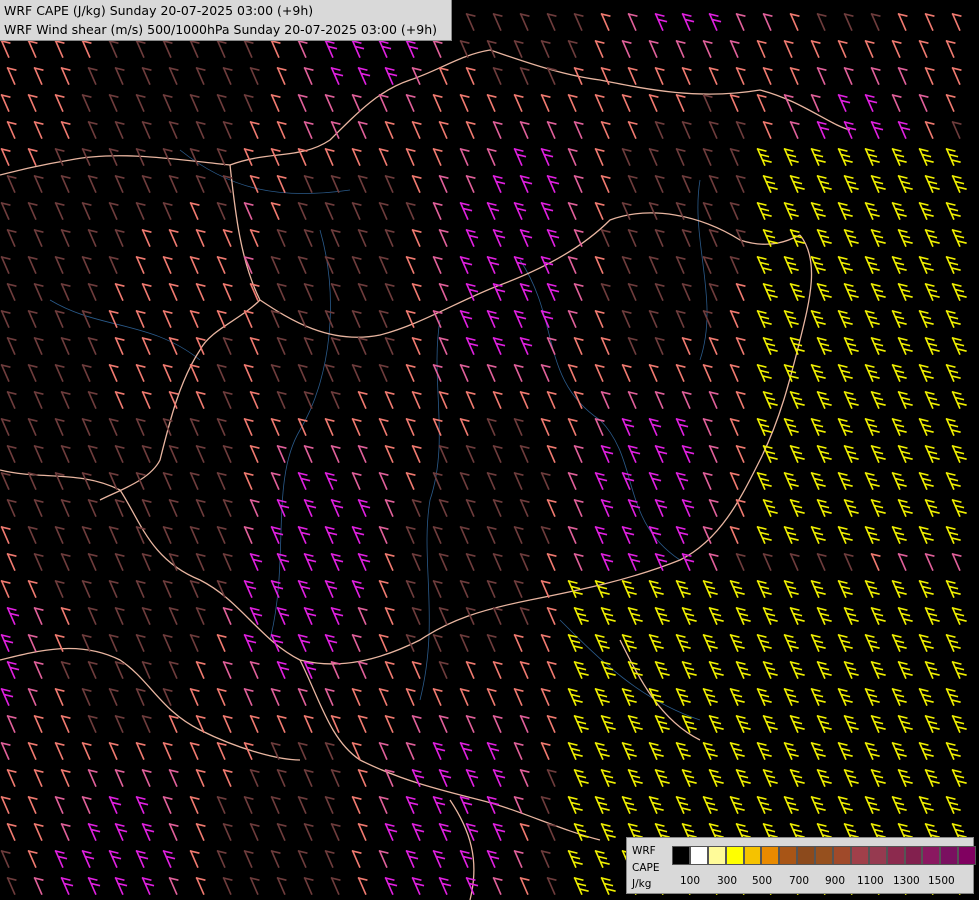 Image resolution: width=979 pixels, height=900 pixels. I want to click on legend-color-scale, so click(824, 855).